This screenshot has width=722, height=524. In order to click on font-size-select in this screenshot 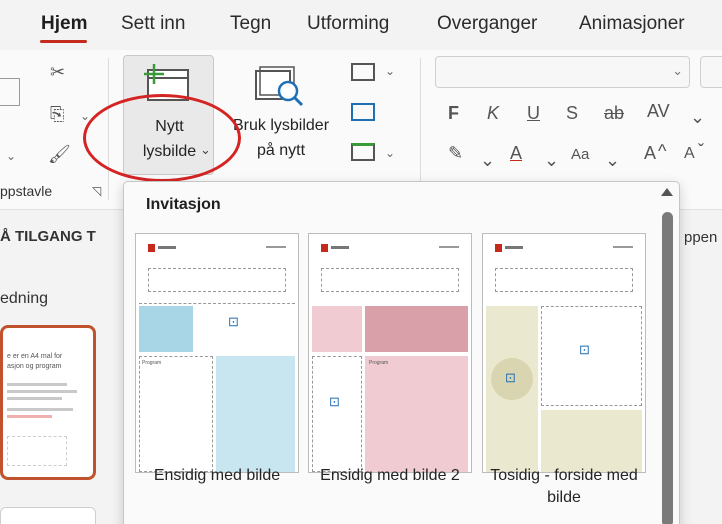, I will do `click(711, 72)`.